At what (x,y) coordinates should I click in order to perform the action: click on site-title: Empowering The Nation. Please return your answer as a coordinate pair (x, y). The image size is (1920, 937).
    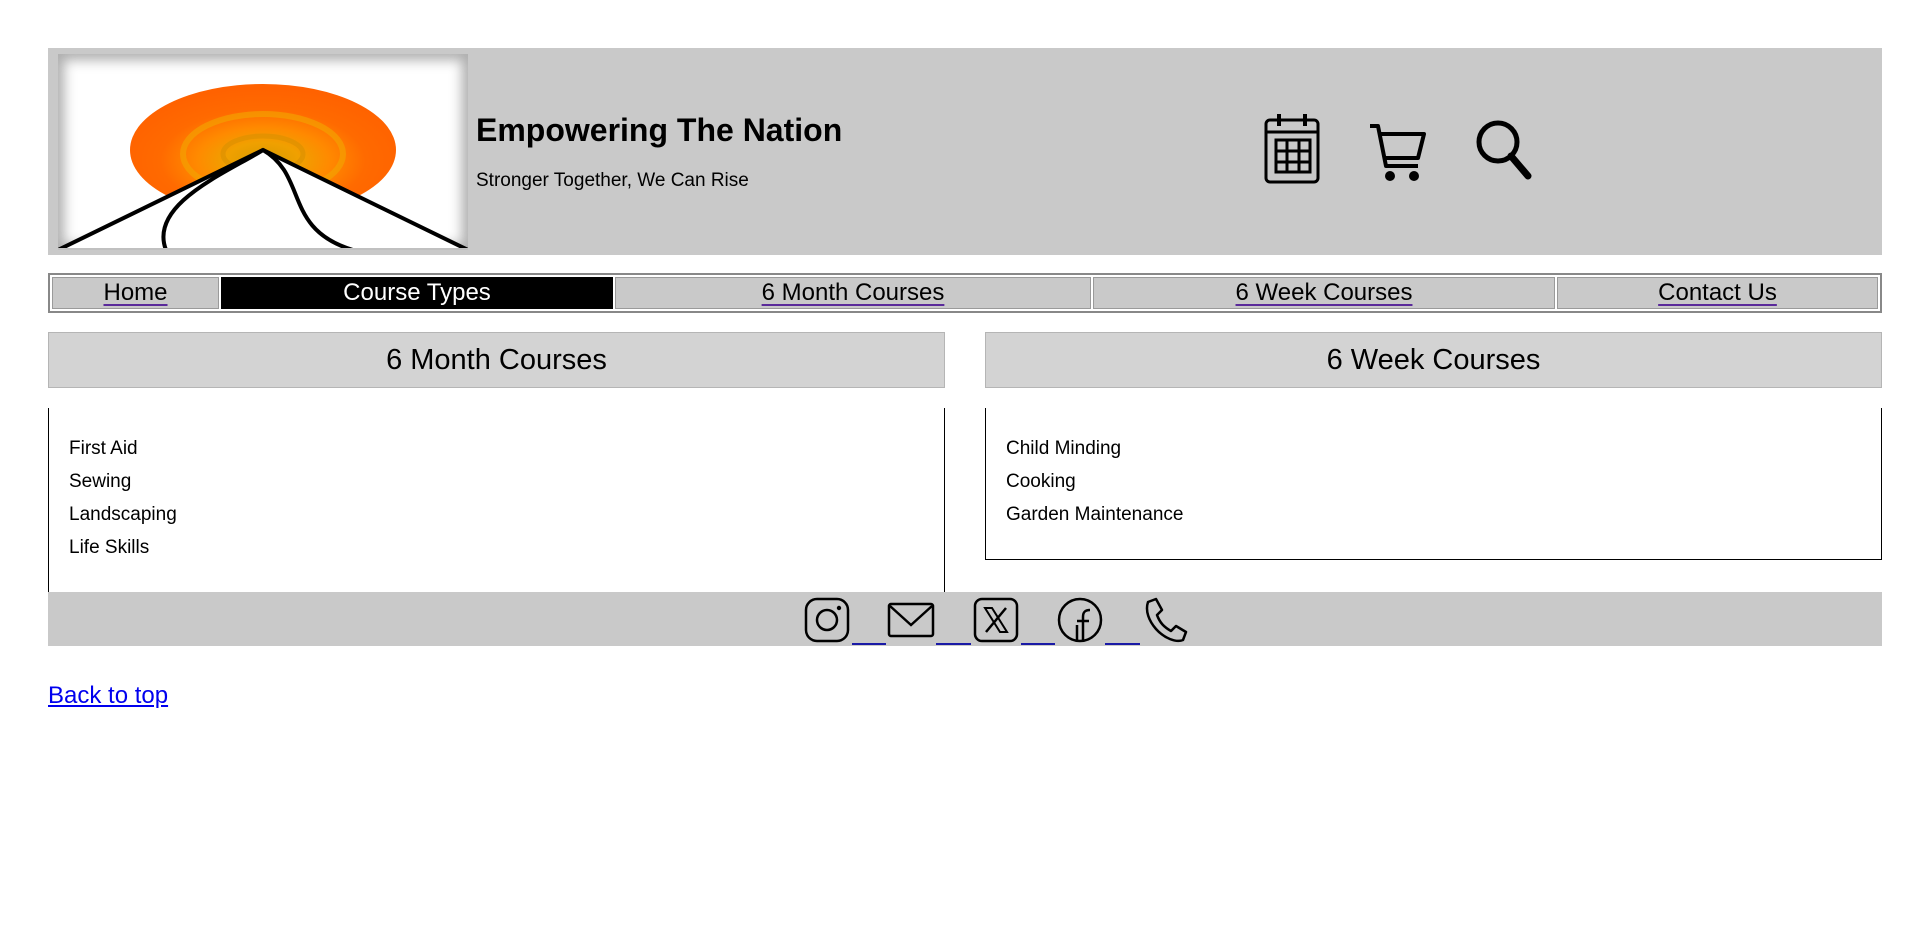
    Looking at the image, I should click on (659, 130).